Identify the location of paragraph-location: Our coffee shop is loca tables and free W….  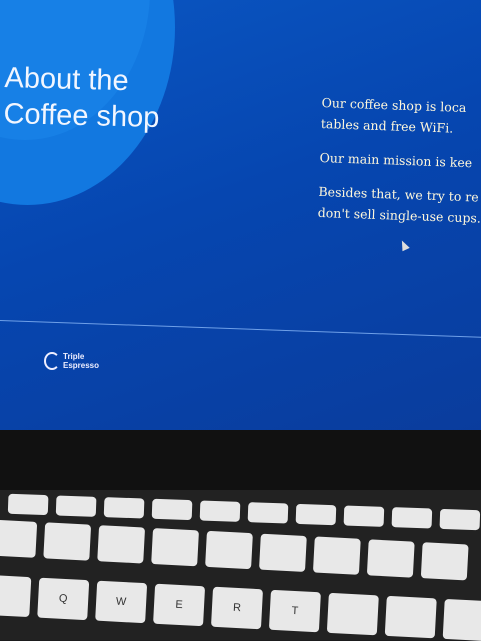
(393, 115).